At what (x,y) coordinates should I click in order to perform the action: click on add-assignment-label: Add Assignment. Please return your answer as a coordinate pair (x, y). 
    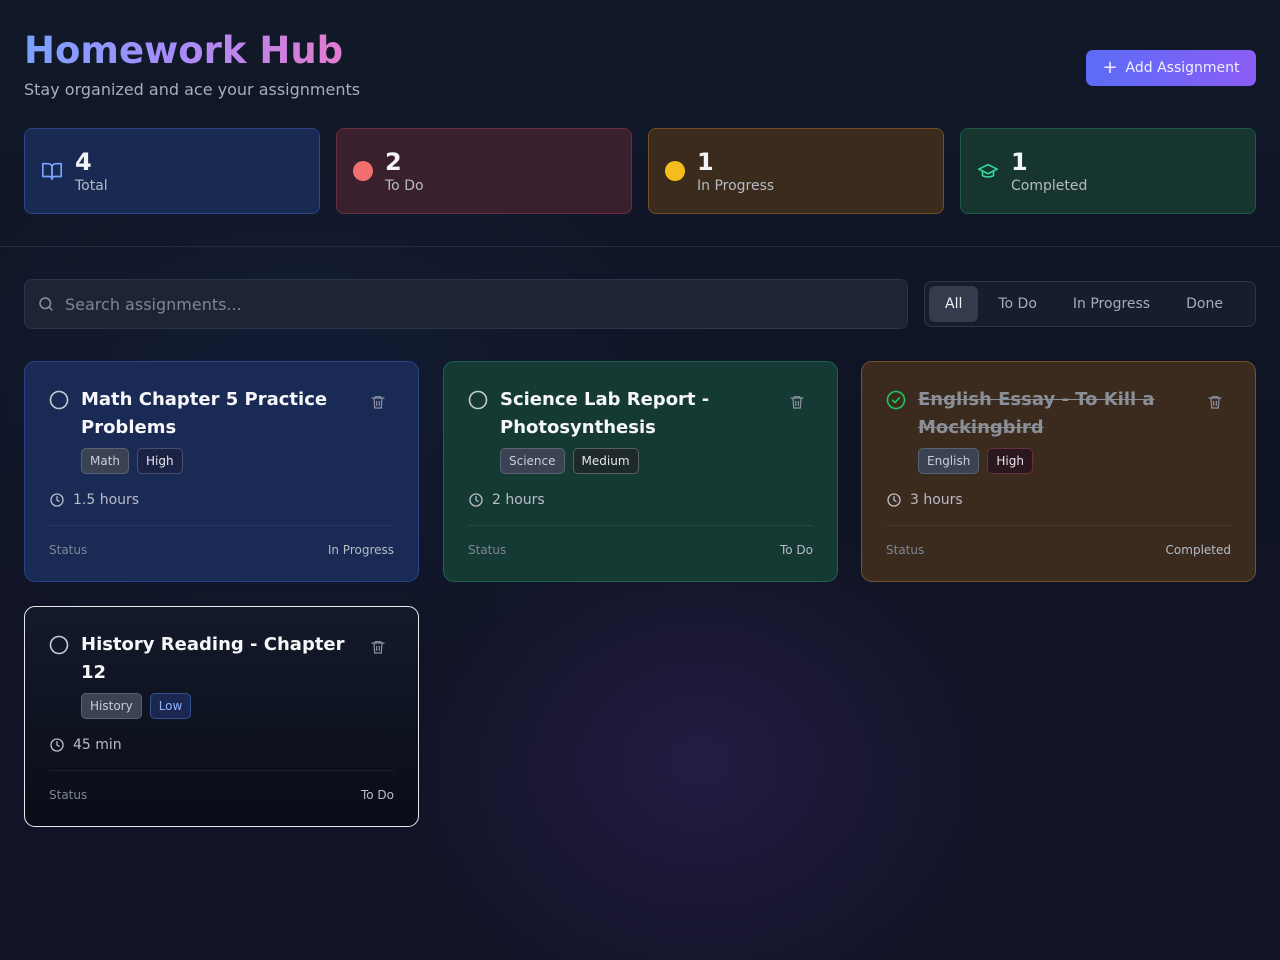
    Looking at the image, I should click on (1182, 68).